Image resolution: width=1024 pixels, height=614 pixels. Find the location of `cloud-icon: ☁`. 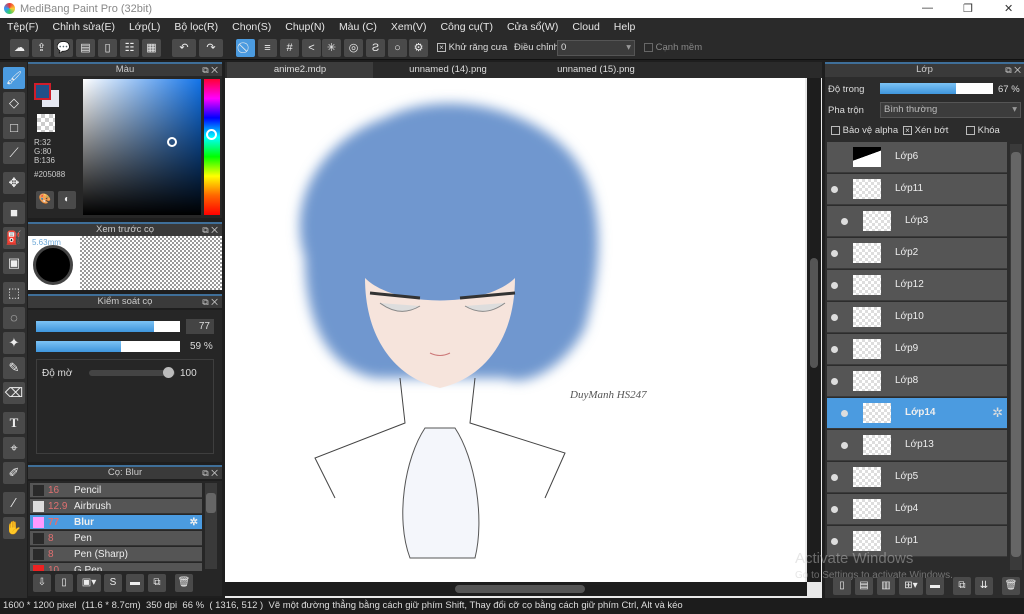

cloud-icon: ☁ is located at coordinates (19, 48).